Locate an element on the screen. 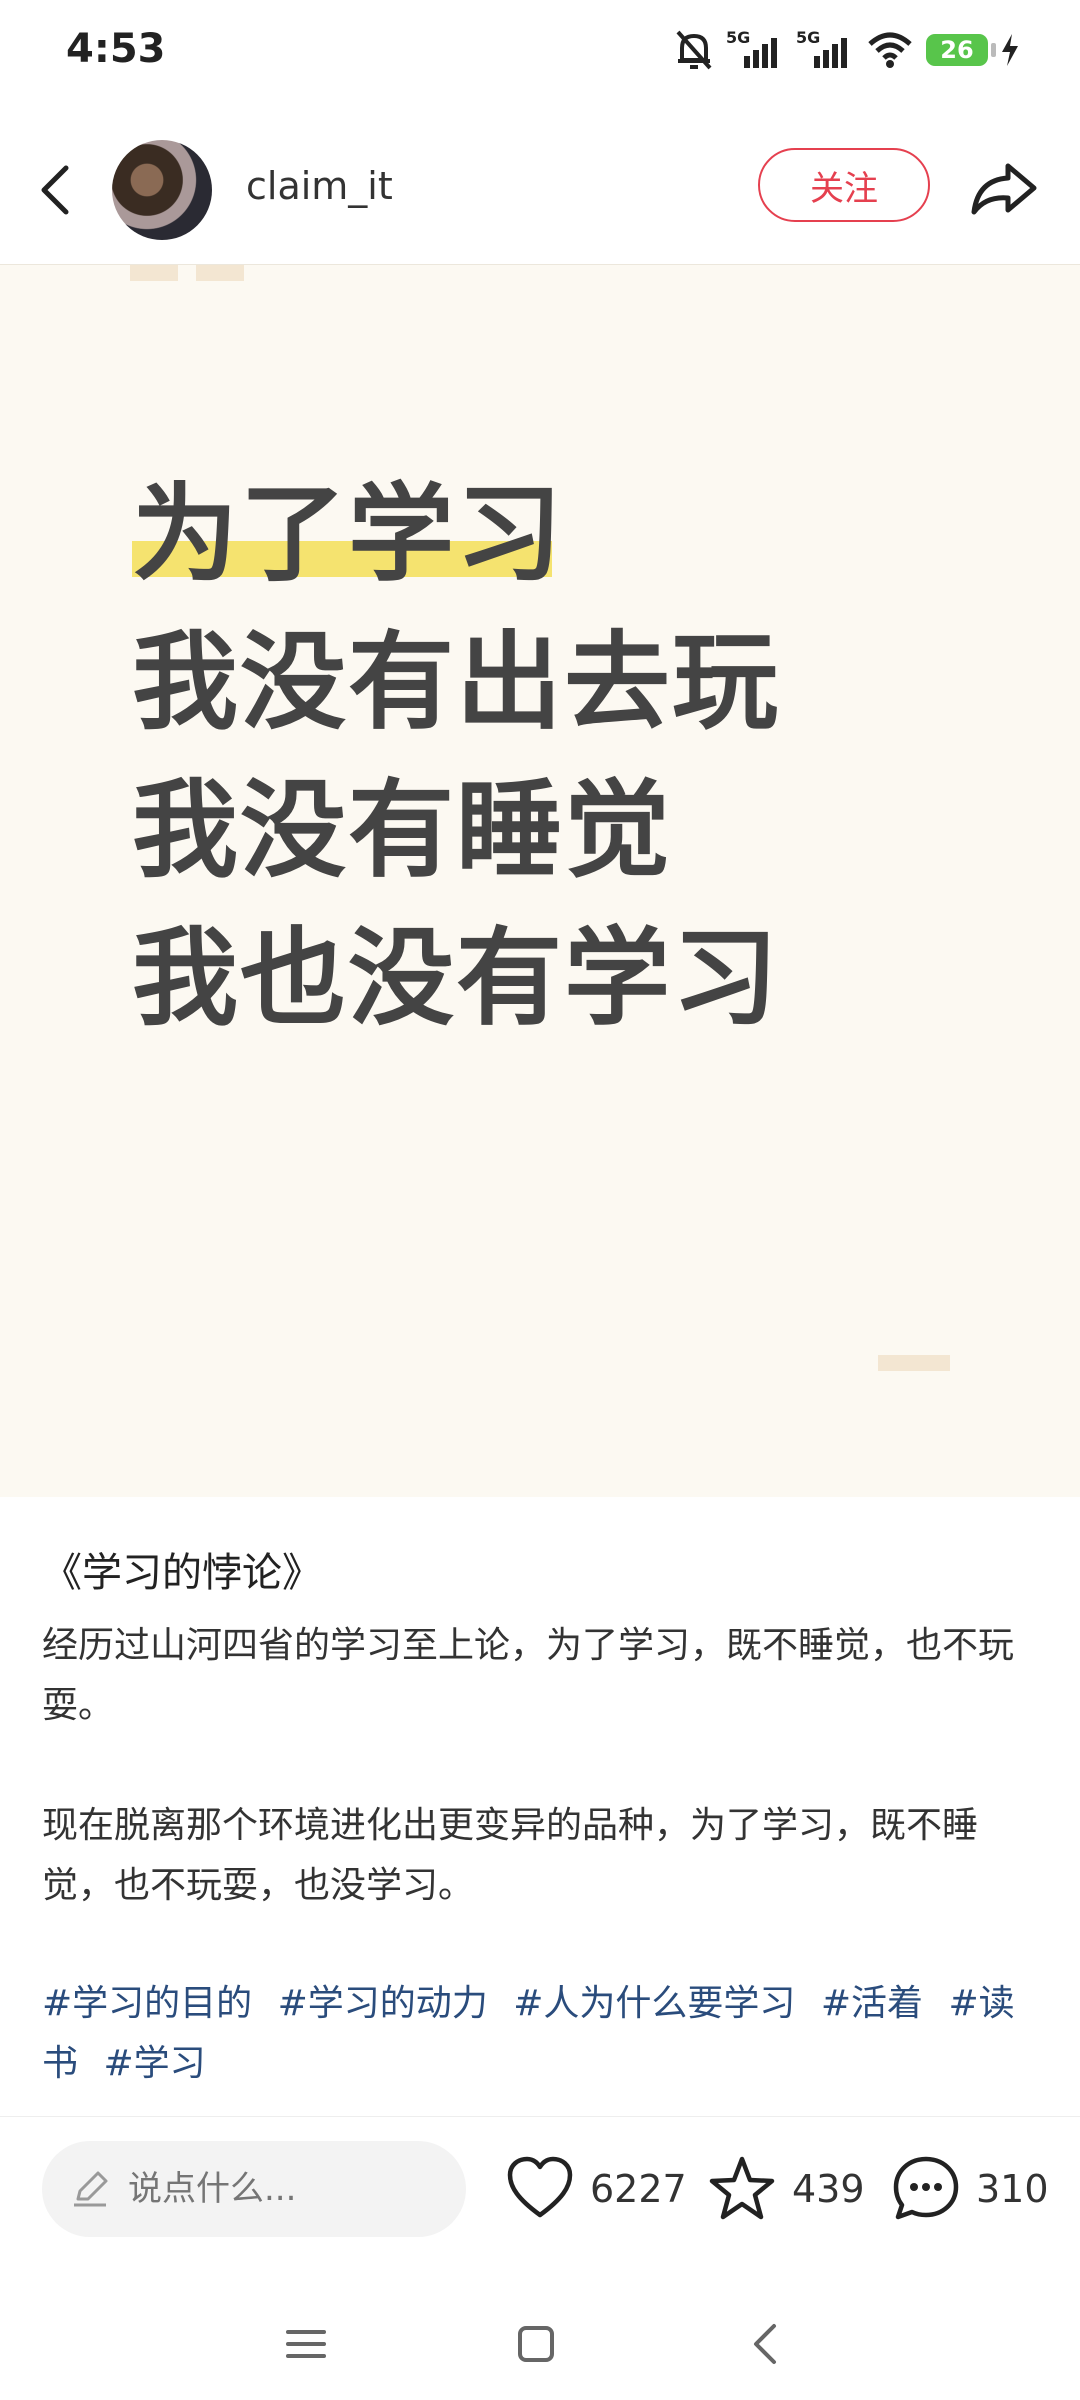 This screenshot has width=1080, height=2400. bell-muted-icon is located at coordinates (694, 50).